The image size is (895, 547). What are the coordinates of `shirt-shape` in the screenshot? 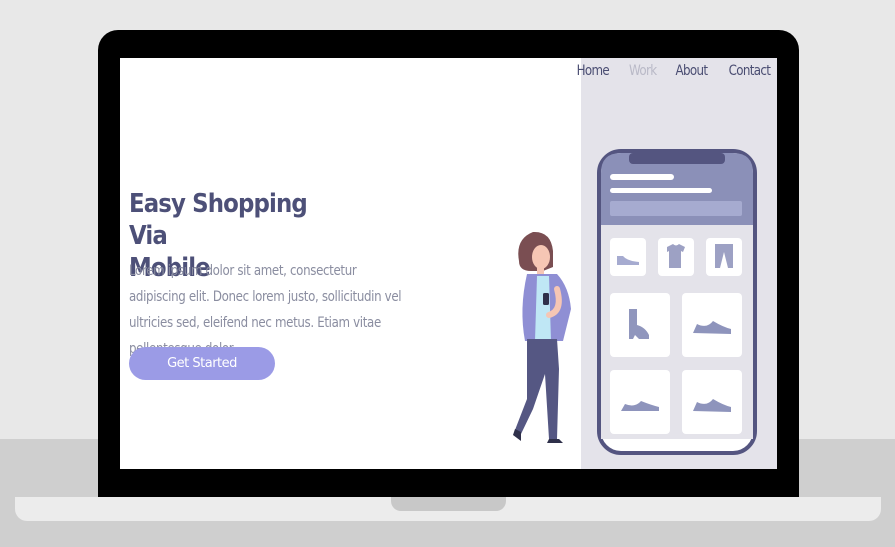 It's located at (543, 308).